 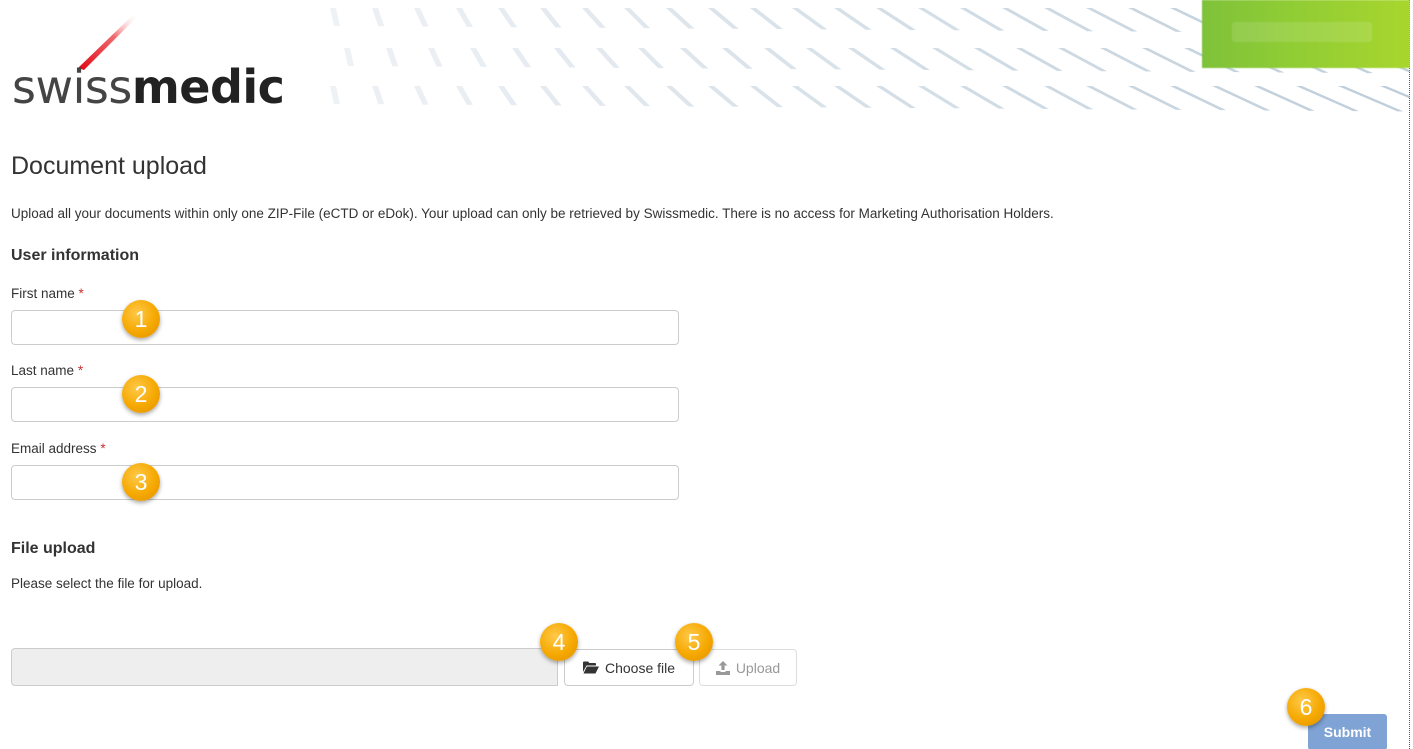 I want to click on header-green-block, so click(x=1306, y=34).